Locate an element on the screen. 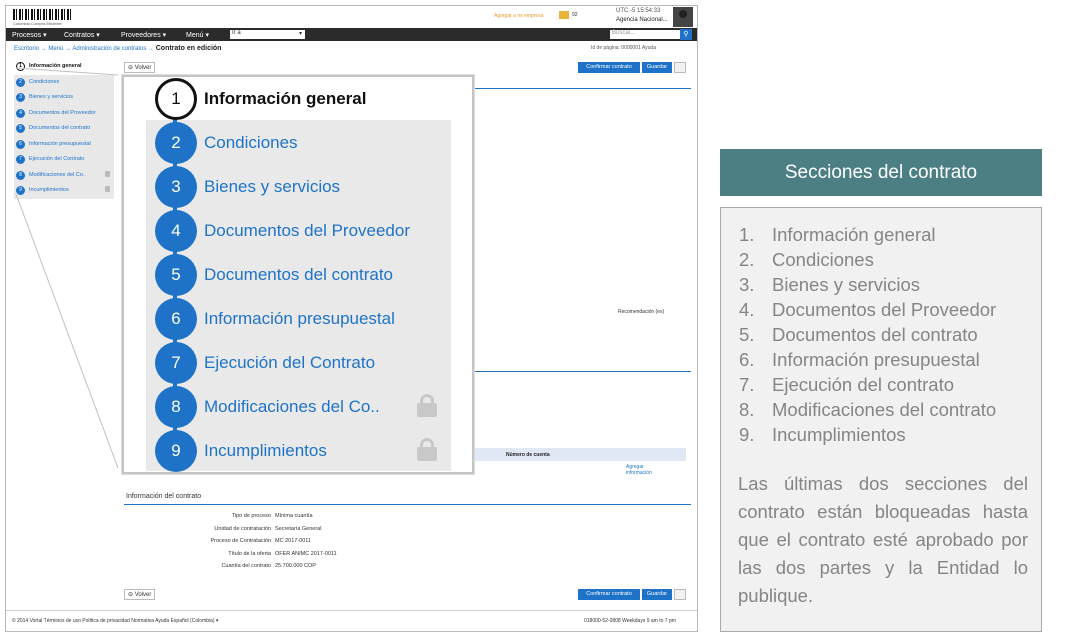 The image size is (1073, 637). section-list-item: 7. Ejecución del contrato is located at coordinates (867, 384).